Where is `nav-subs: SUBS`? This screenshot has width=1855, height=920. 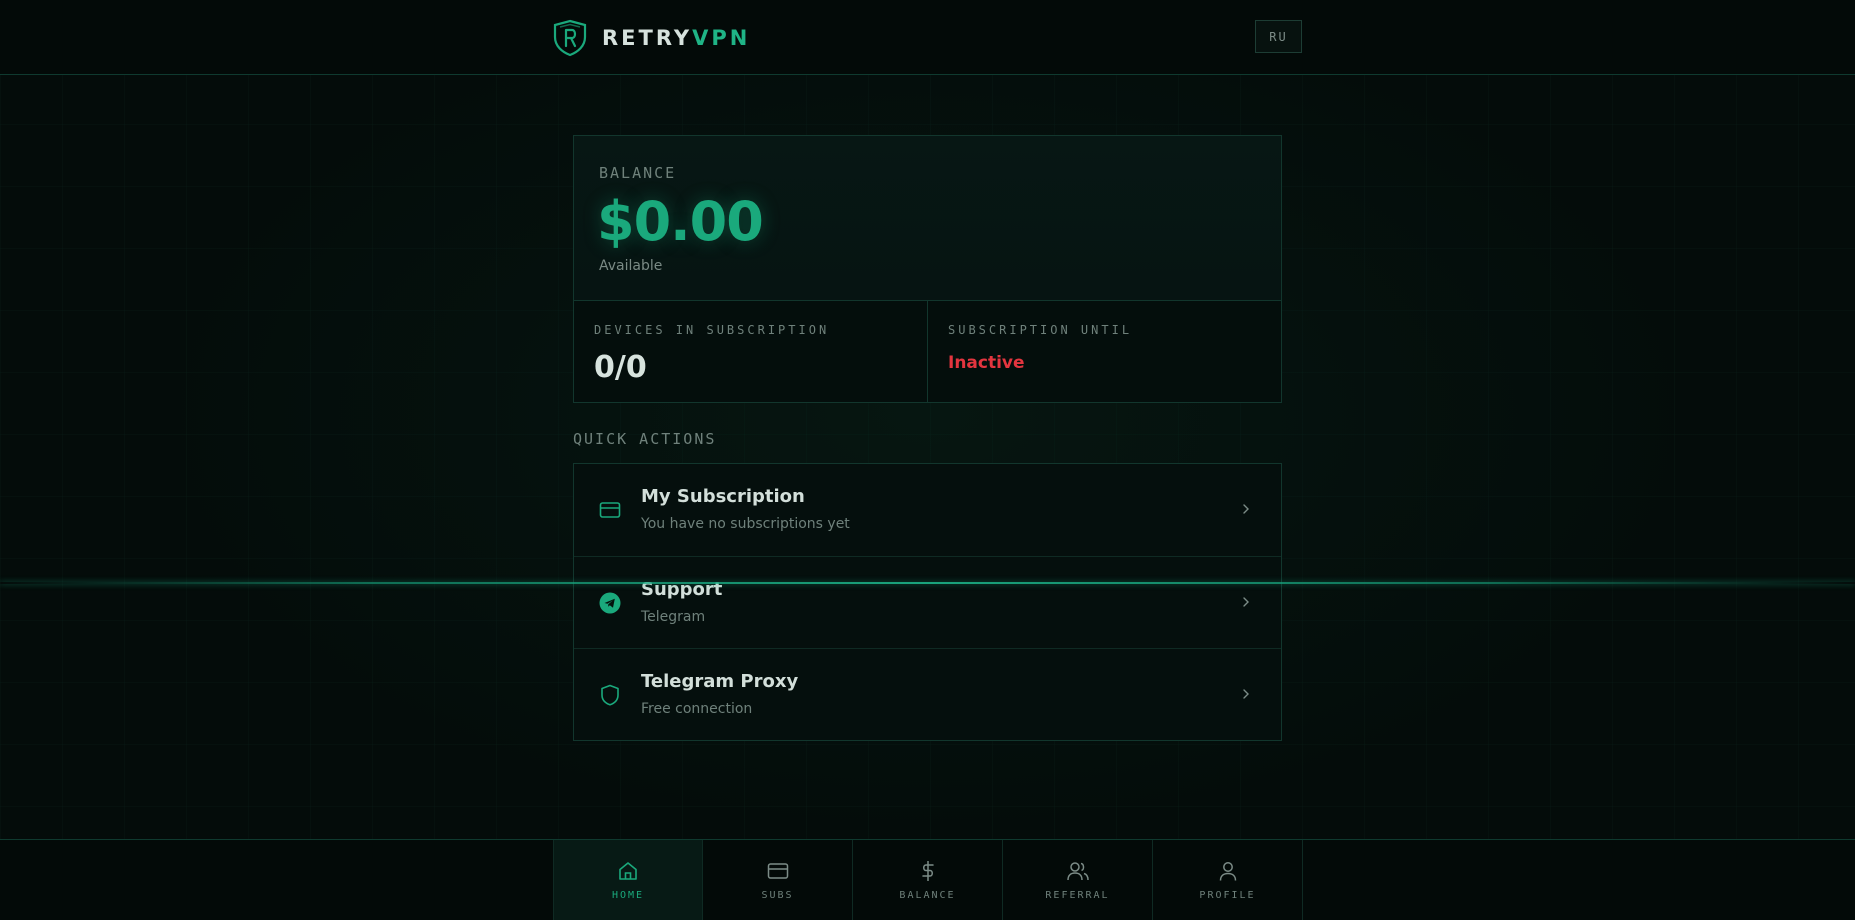 nav-subs: SUBS is located at coordinates (778, 880).